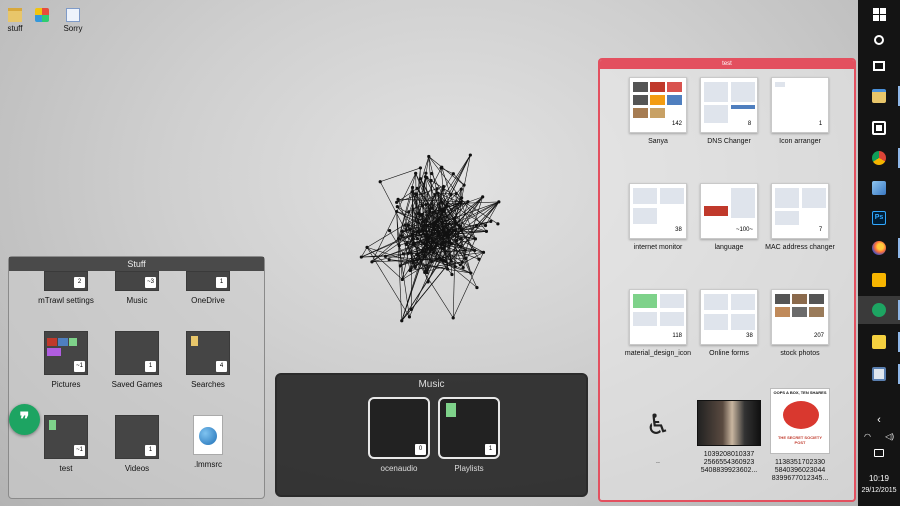  Describe the element at coordinates (66, 444) in the screenshot. I see `stuff-item-test: ~1 test` at that location.